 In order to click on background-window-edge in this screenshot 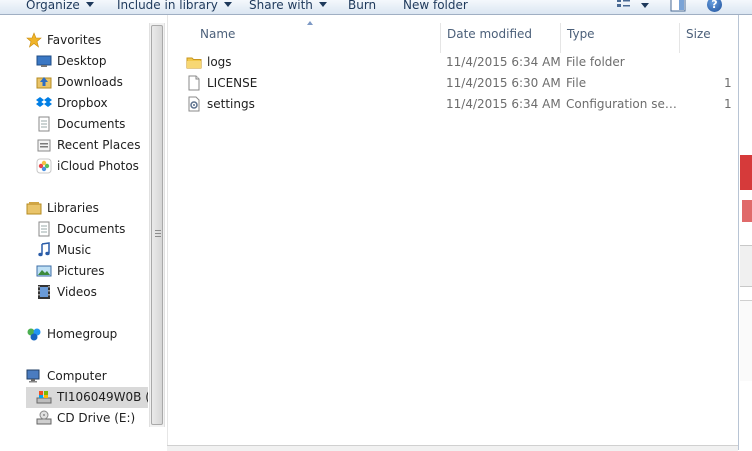, I will do `click(745, 232)`.